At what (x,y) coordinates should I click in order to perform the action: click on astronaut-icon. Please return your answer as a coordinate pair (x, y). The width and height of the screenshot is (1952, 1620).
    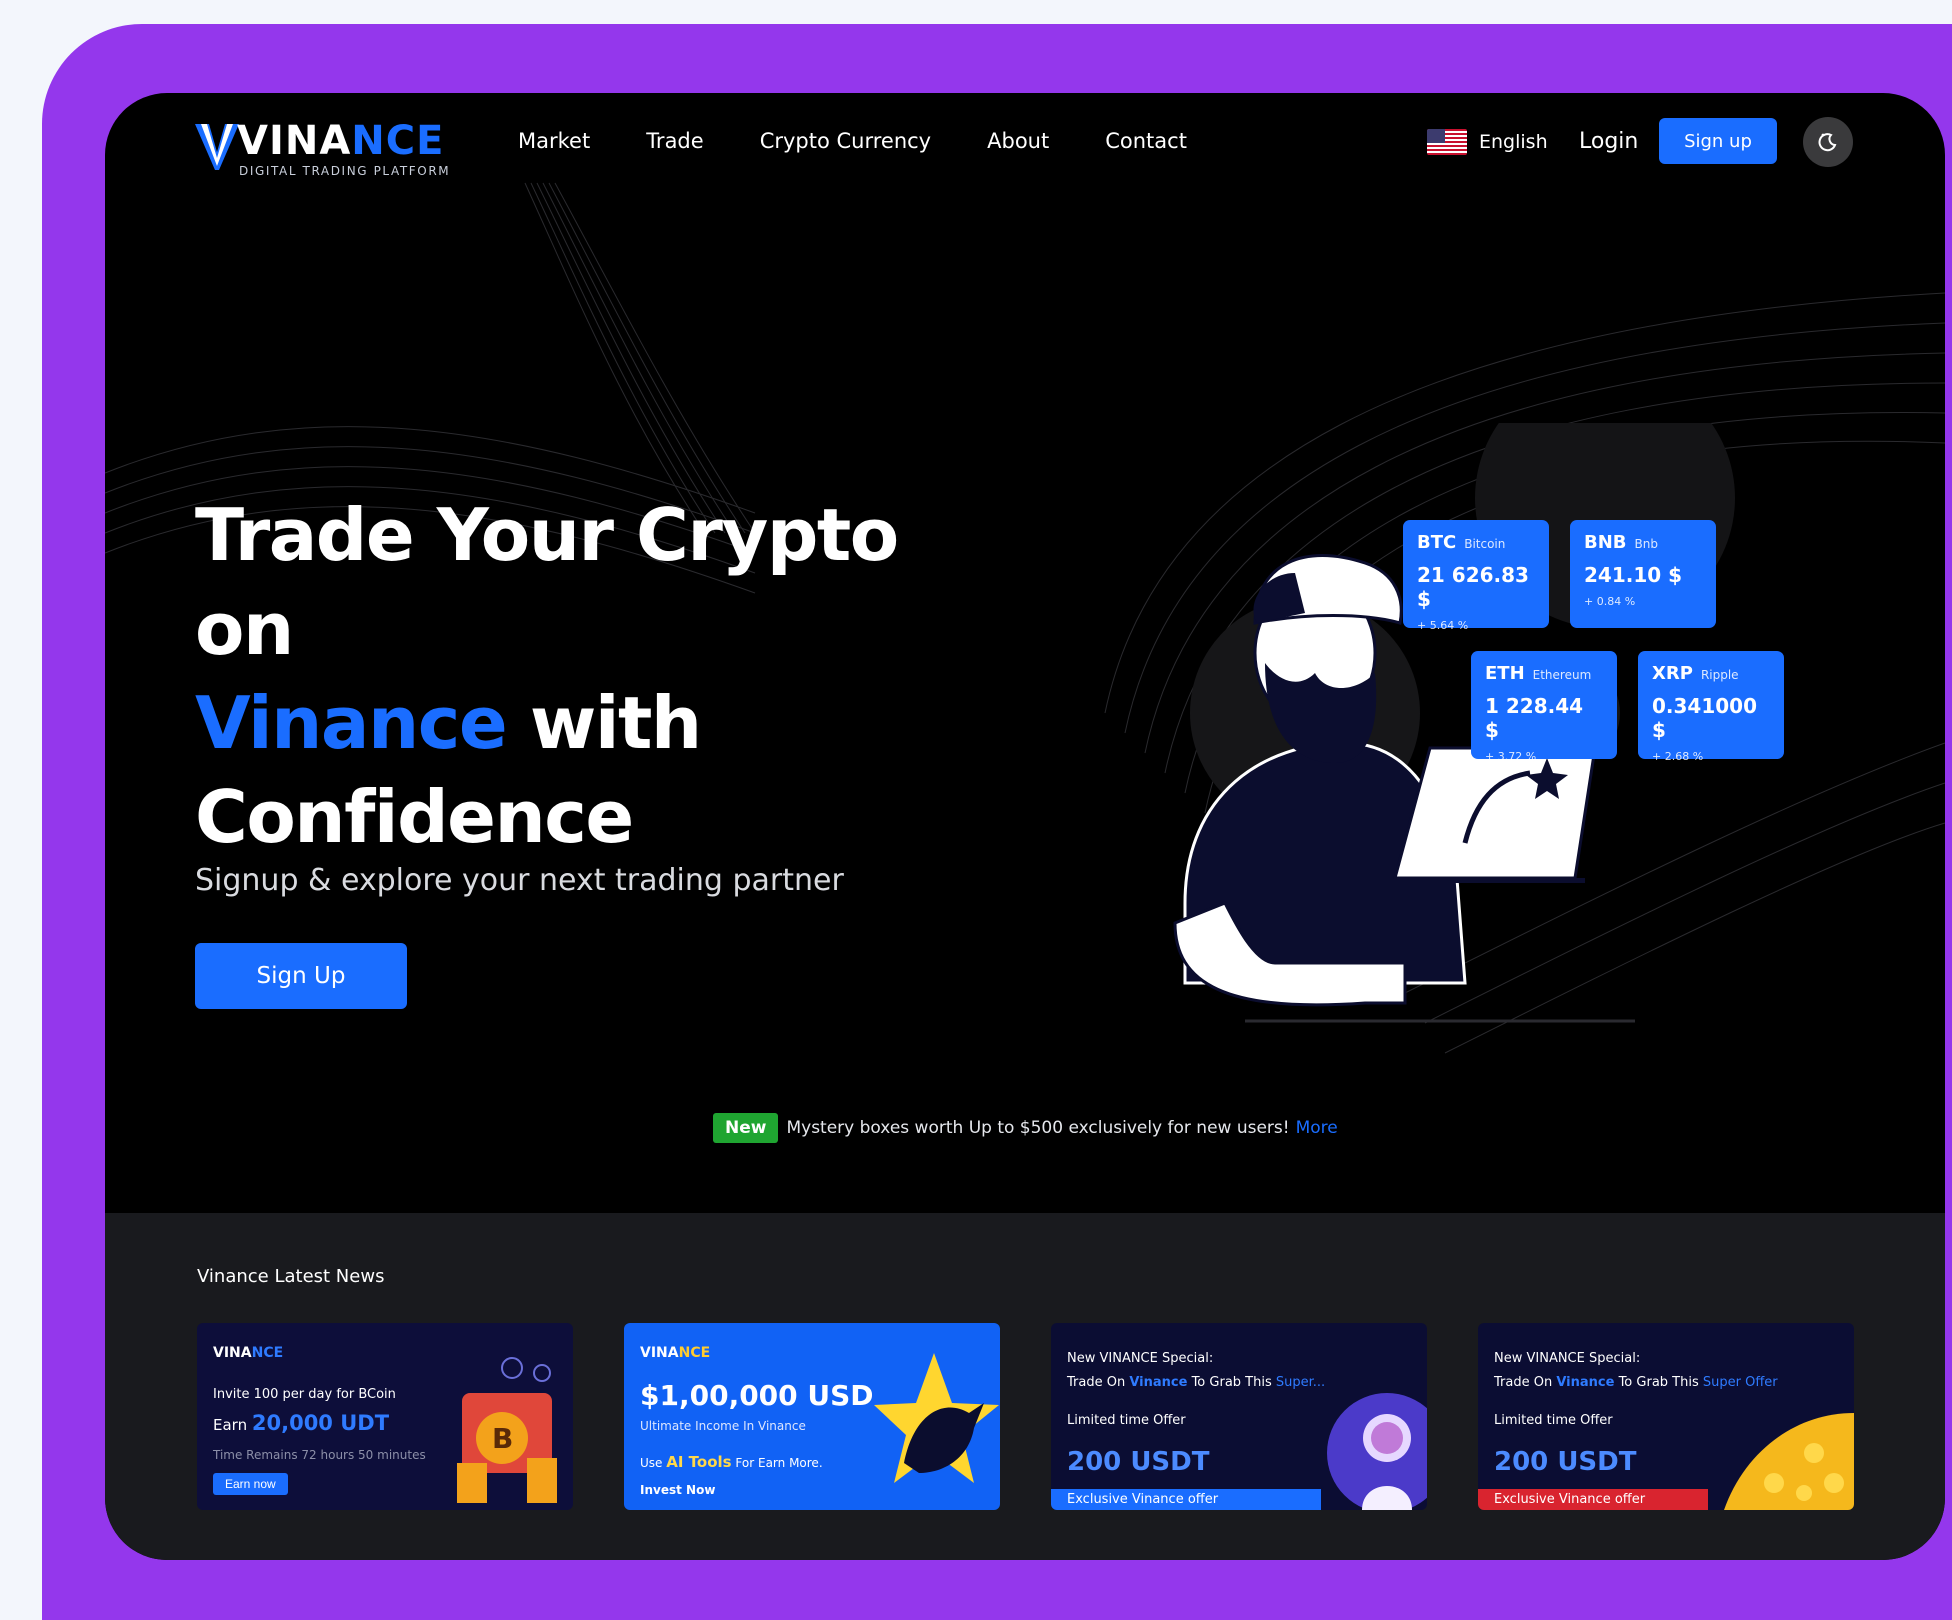
    Looking at the image, I should click on (1377, 1451).